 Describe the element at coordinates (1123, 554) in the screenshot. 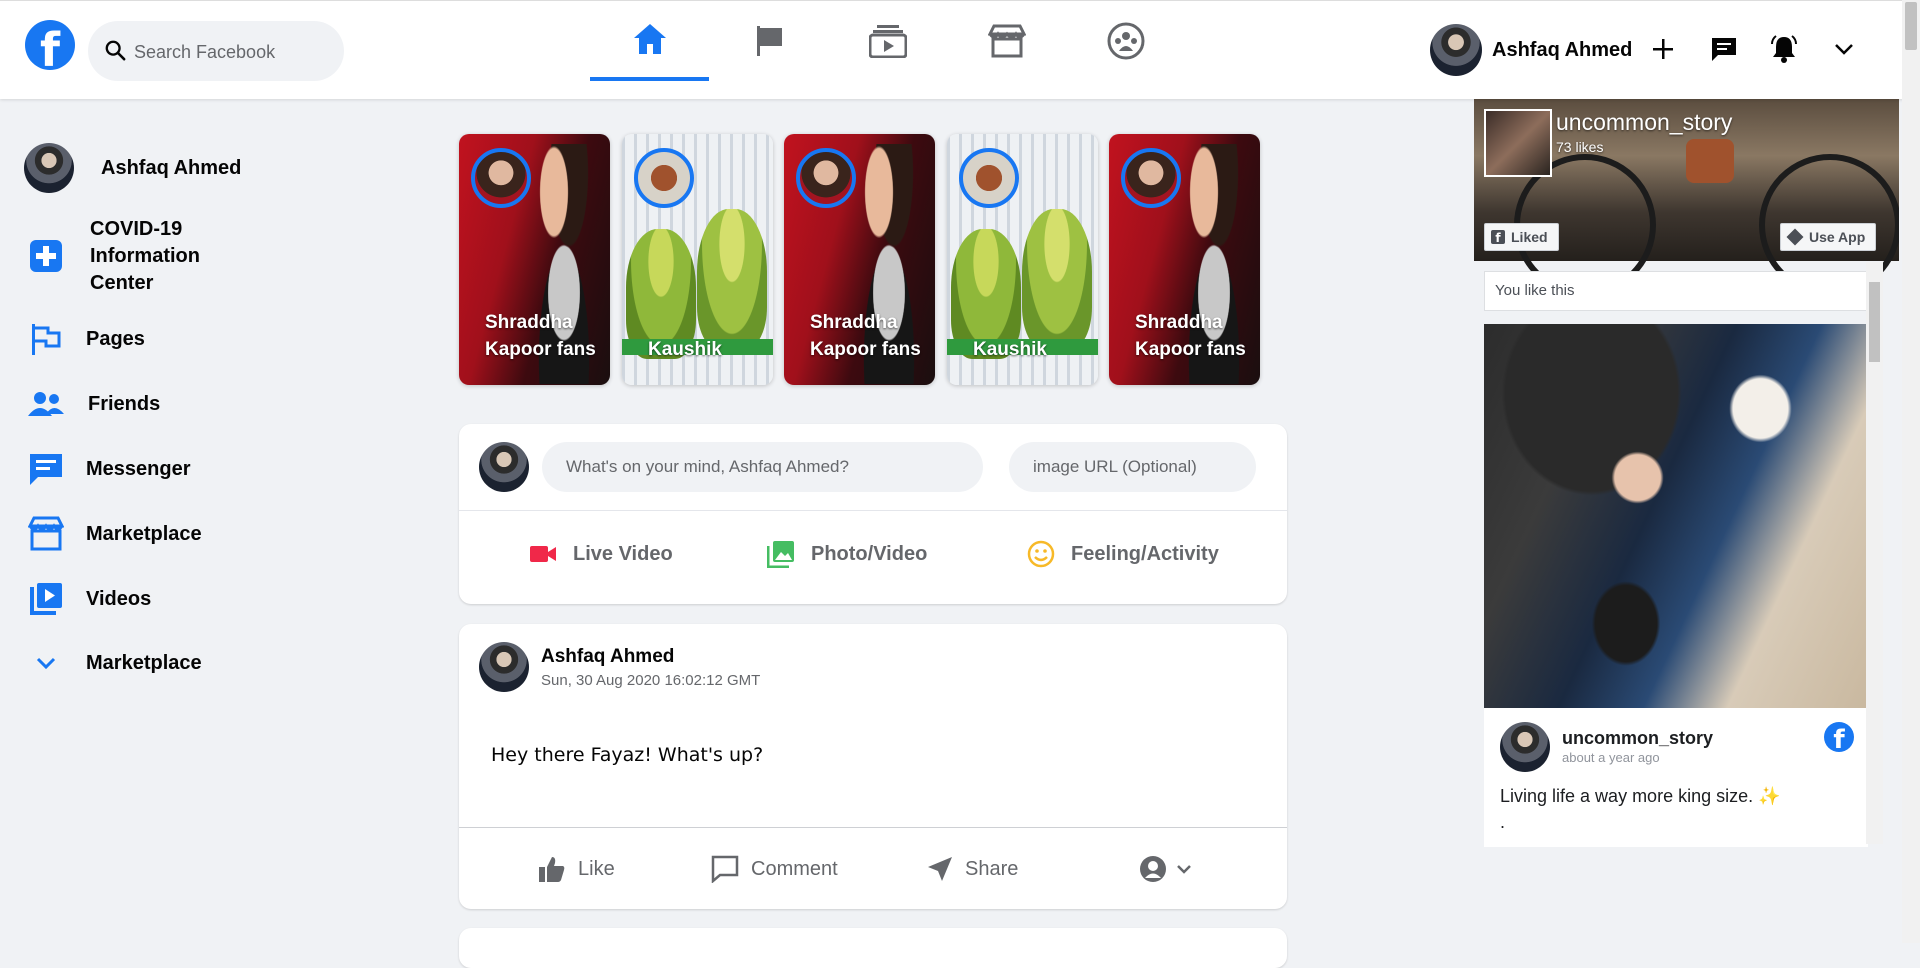

I see `feeling-activity-button: Feeling/Activity` at that location.